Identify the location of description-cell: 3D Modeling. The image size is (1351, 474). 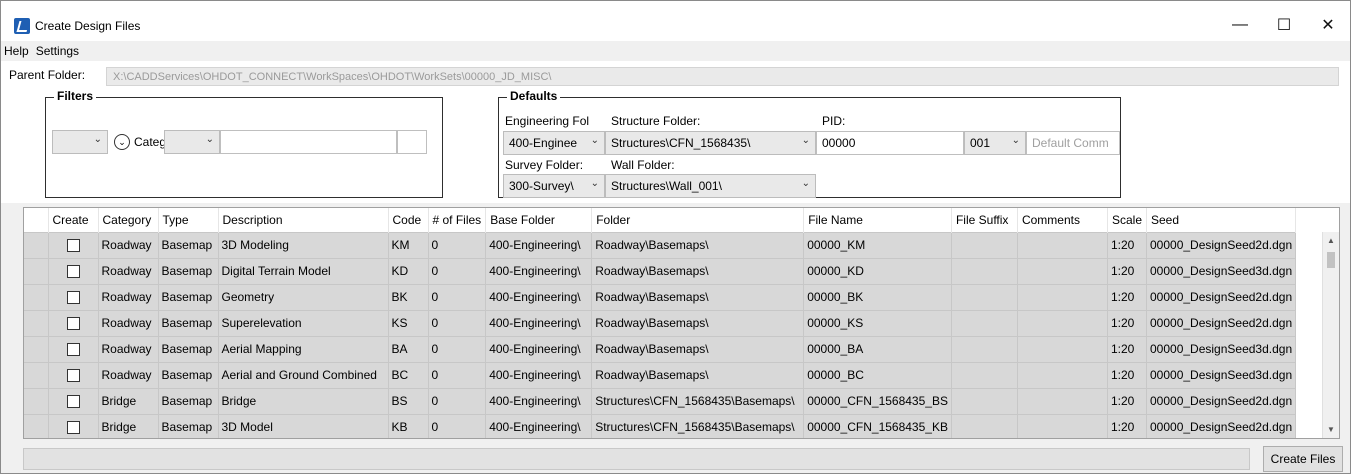
(303, 245).